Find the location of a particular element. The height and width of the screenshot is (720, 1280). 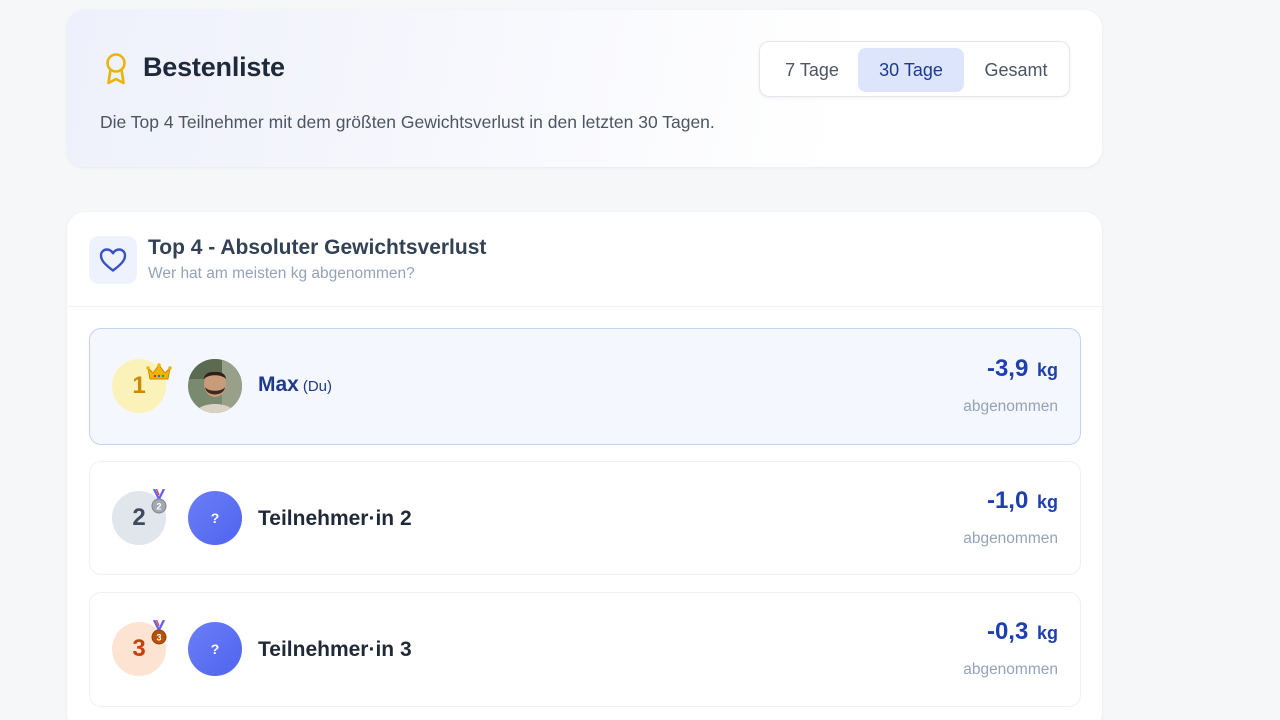

tab-7-days: 7 Tage is located at coordinates (812, 70).